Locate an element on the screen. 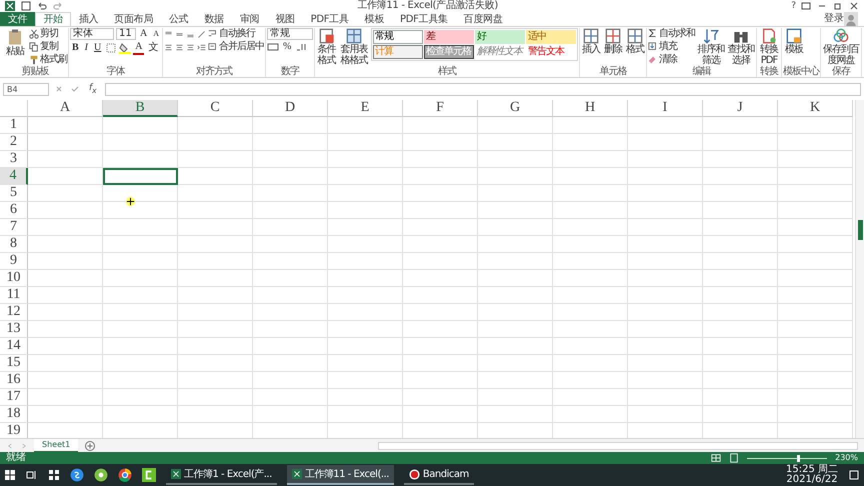  clear-button: 清除 is located at coordinates (672, 60).